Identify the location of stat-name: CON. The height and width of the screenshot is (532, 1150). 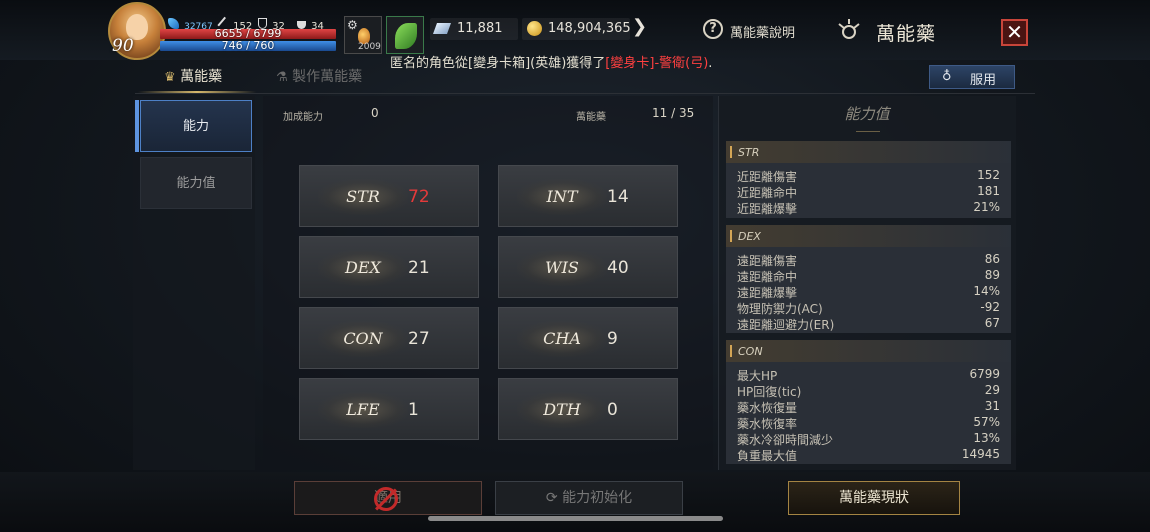
(363, 338).